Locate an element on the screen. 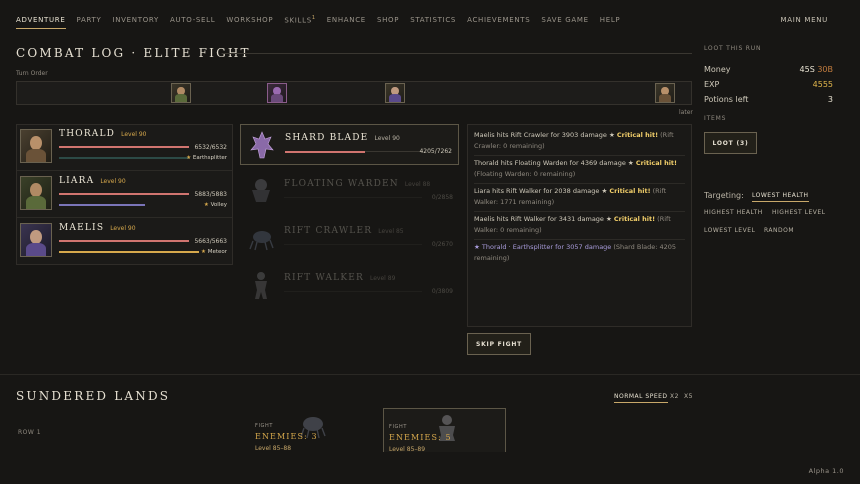 This screenshot has width=860, height=484. main-menu-button: MAIN MENU is located at coordinates (804, 20).